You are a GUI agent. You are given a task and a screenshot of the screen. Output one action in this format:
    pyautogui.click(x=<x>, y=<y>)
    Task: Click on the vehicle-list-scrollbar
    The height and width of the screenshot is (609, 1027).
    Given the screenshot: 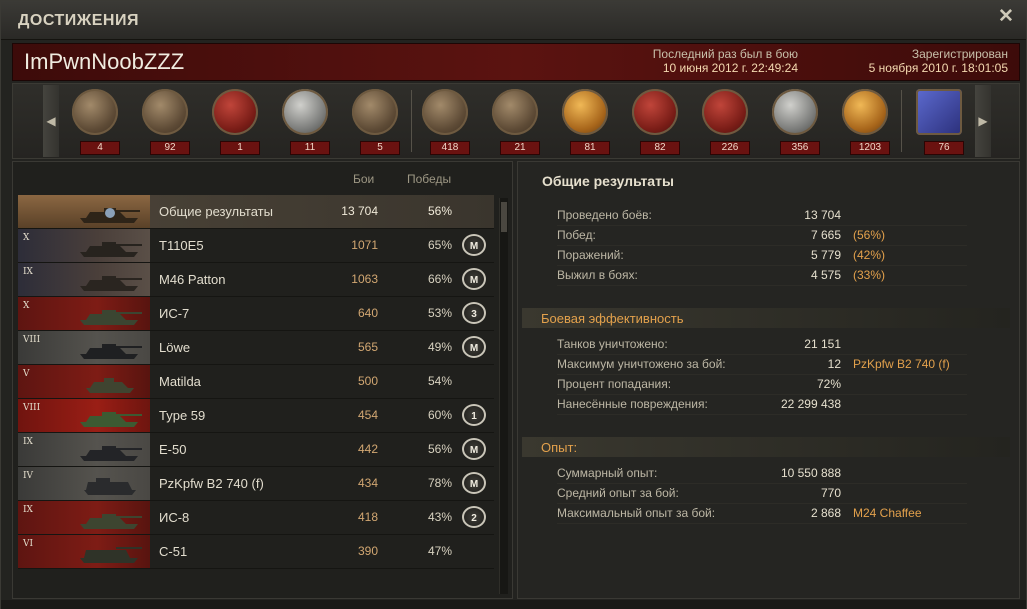 What is the action you would take?
    pyautogui.click(x=503, y=396)
    